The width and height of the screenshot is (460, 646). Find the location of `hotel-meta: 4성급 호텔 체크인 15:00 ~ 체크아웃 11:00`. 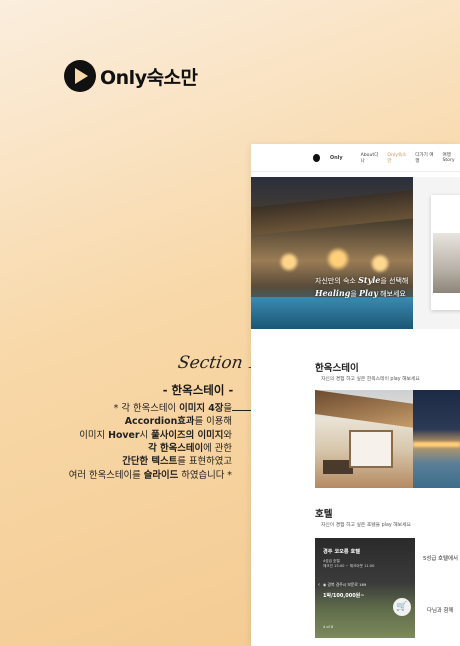

hotel-meta: 4성급 호텔 체크인 15:00 ~ 체크아웃 11:00 is located at coordinates (349, 564).